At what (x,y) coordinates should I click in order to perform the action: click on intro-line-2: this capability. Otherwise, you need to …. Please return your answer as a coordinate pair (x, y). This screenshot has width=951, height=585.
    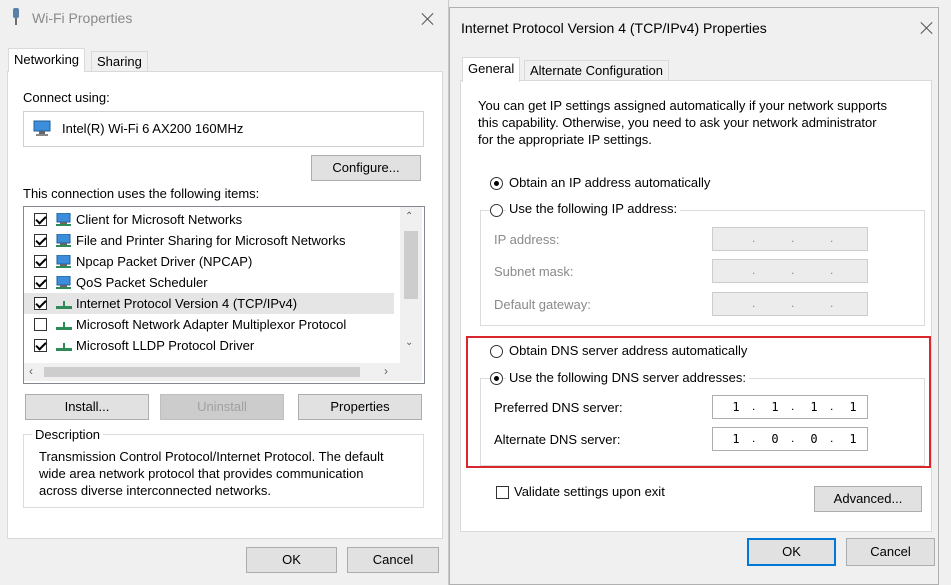
    Looking at the image, I should click on (677, 122).